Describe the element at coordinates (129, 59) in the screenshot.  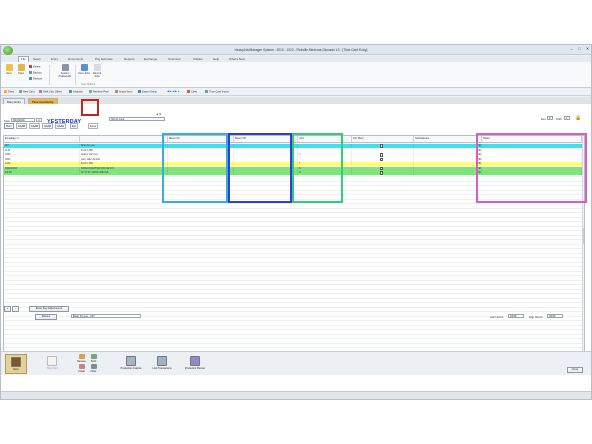
I see `menu-reports: Reports` at that location.